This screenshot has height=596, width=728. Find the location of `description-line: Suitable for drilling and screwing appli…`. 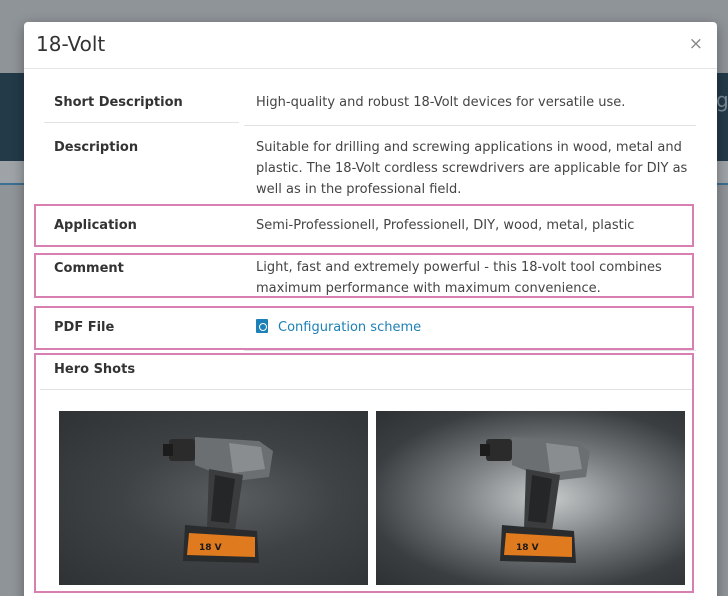

description-line: Suitable for drilling and screwing appli… is located at coordinates (469, 147).